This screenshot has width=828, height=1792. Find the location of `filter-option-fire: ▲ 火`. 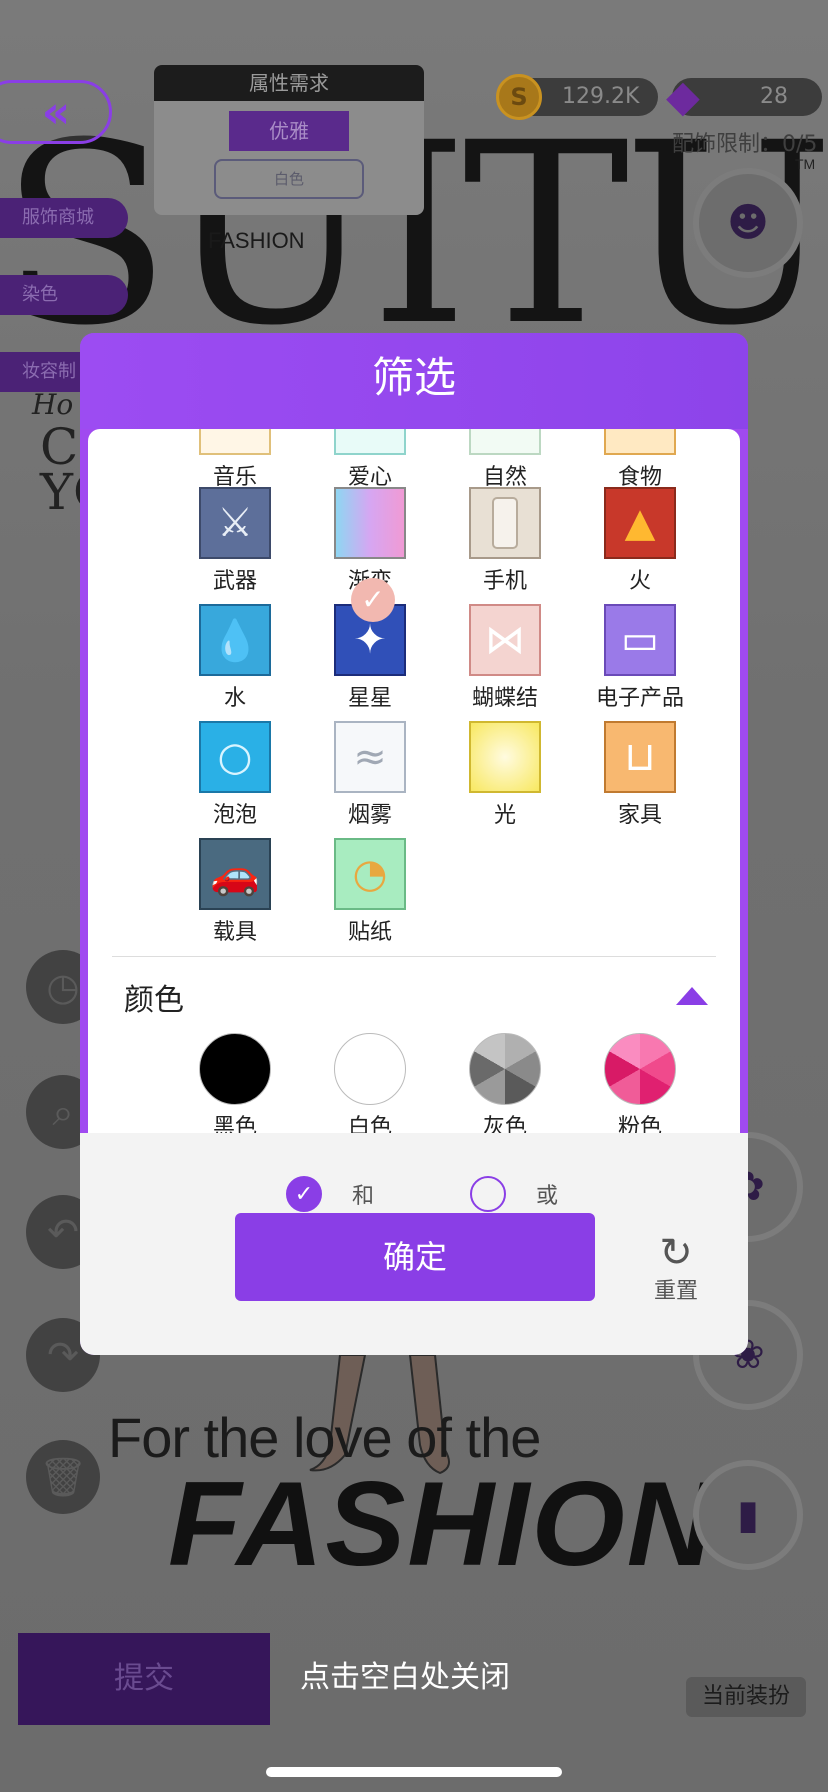

filter-option-fire: ▲ 火 is located at coordinates (640, 541).